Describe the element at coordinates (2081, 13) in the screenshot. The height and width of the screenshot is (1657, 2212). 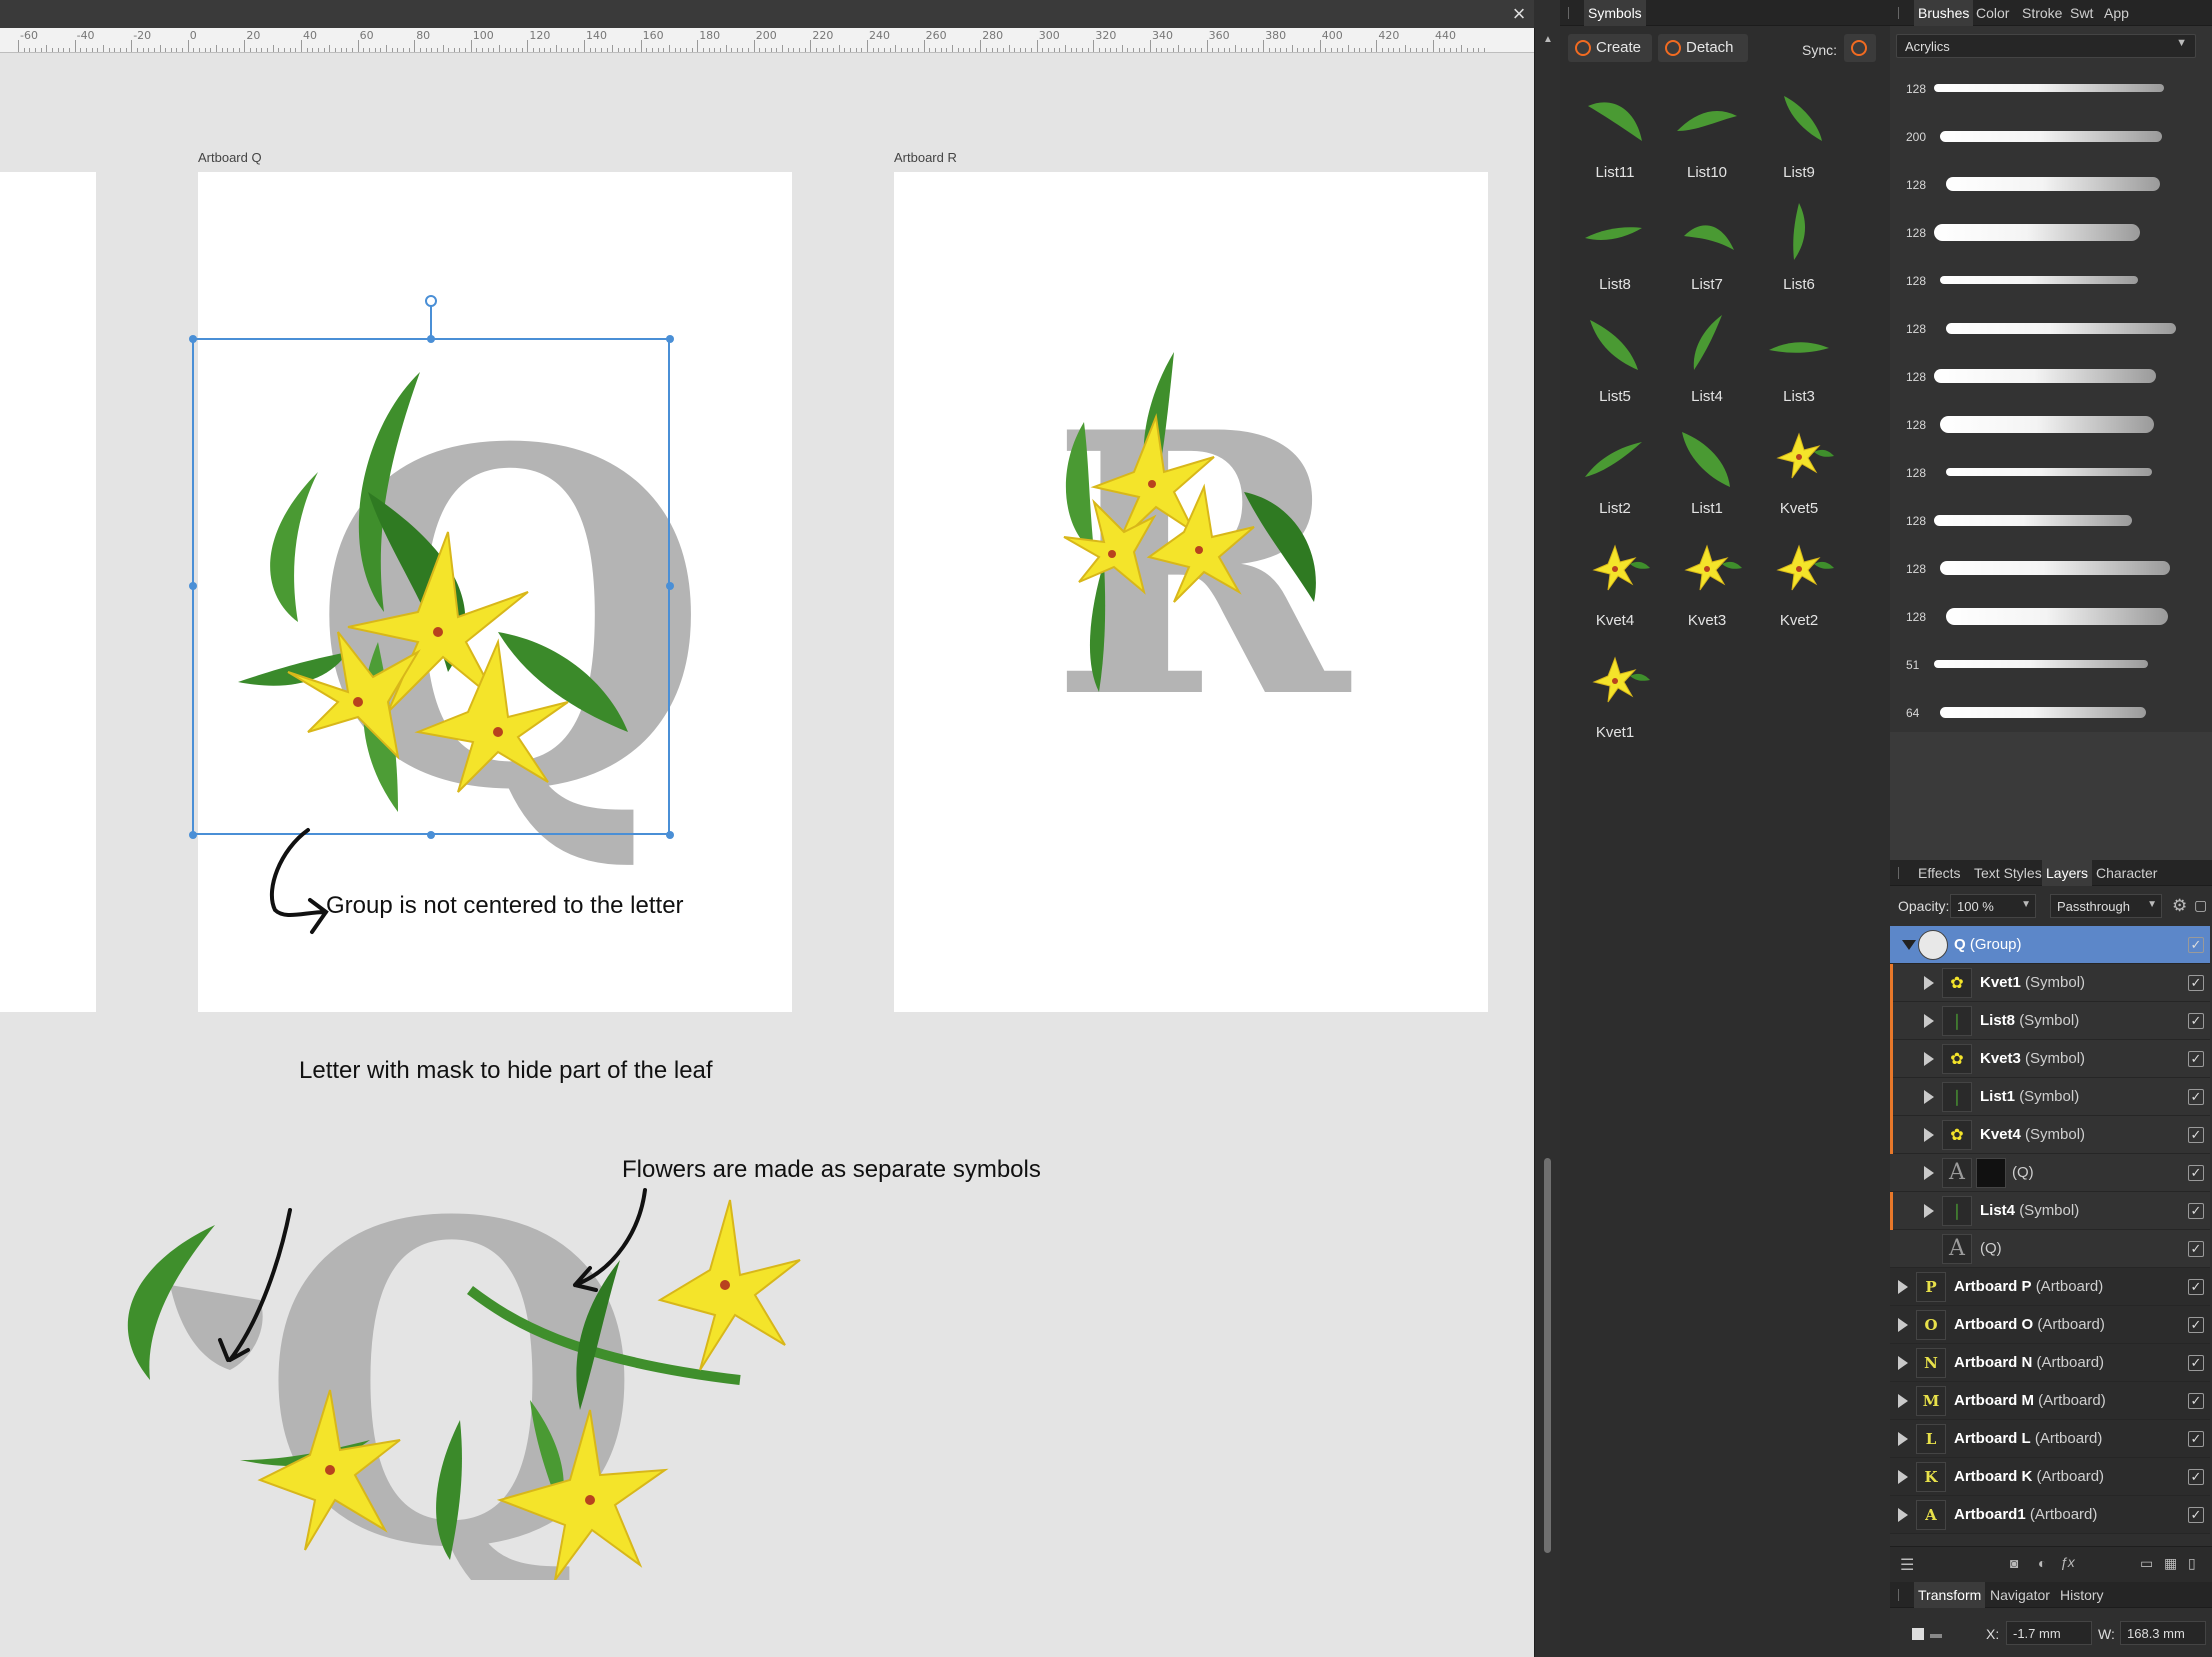
I see `tab-swatches: Swt` at that location.